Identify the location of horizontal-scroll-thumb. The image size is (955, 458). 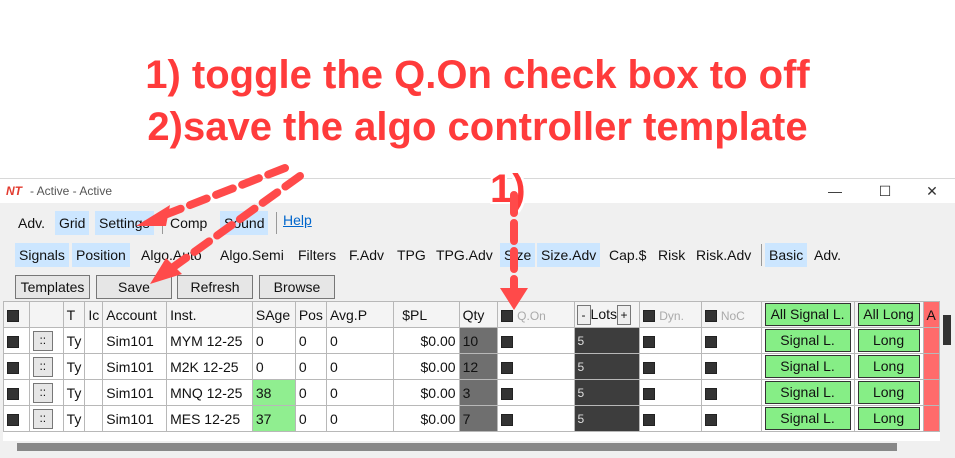
(457, 447).